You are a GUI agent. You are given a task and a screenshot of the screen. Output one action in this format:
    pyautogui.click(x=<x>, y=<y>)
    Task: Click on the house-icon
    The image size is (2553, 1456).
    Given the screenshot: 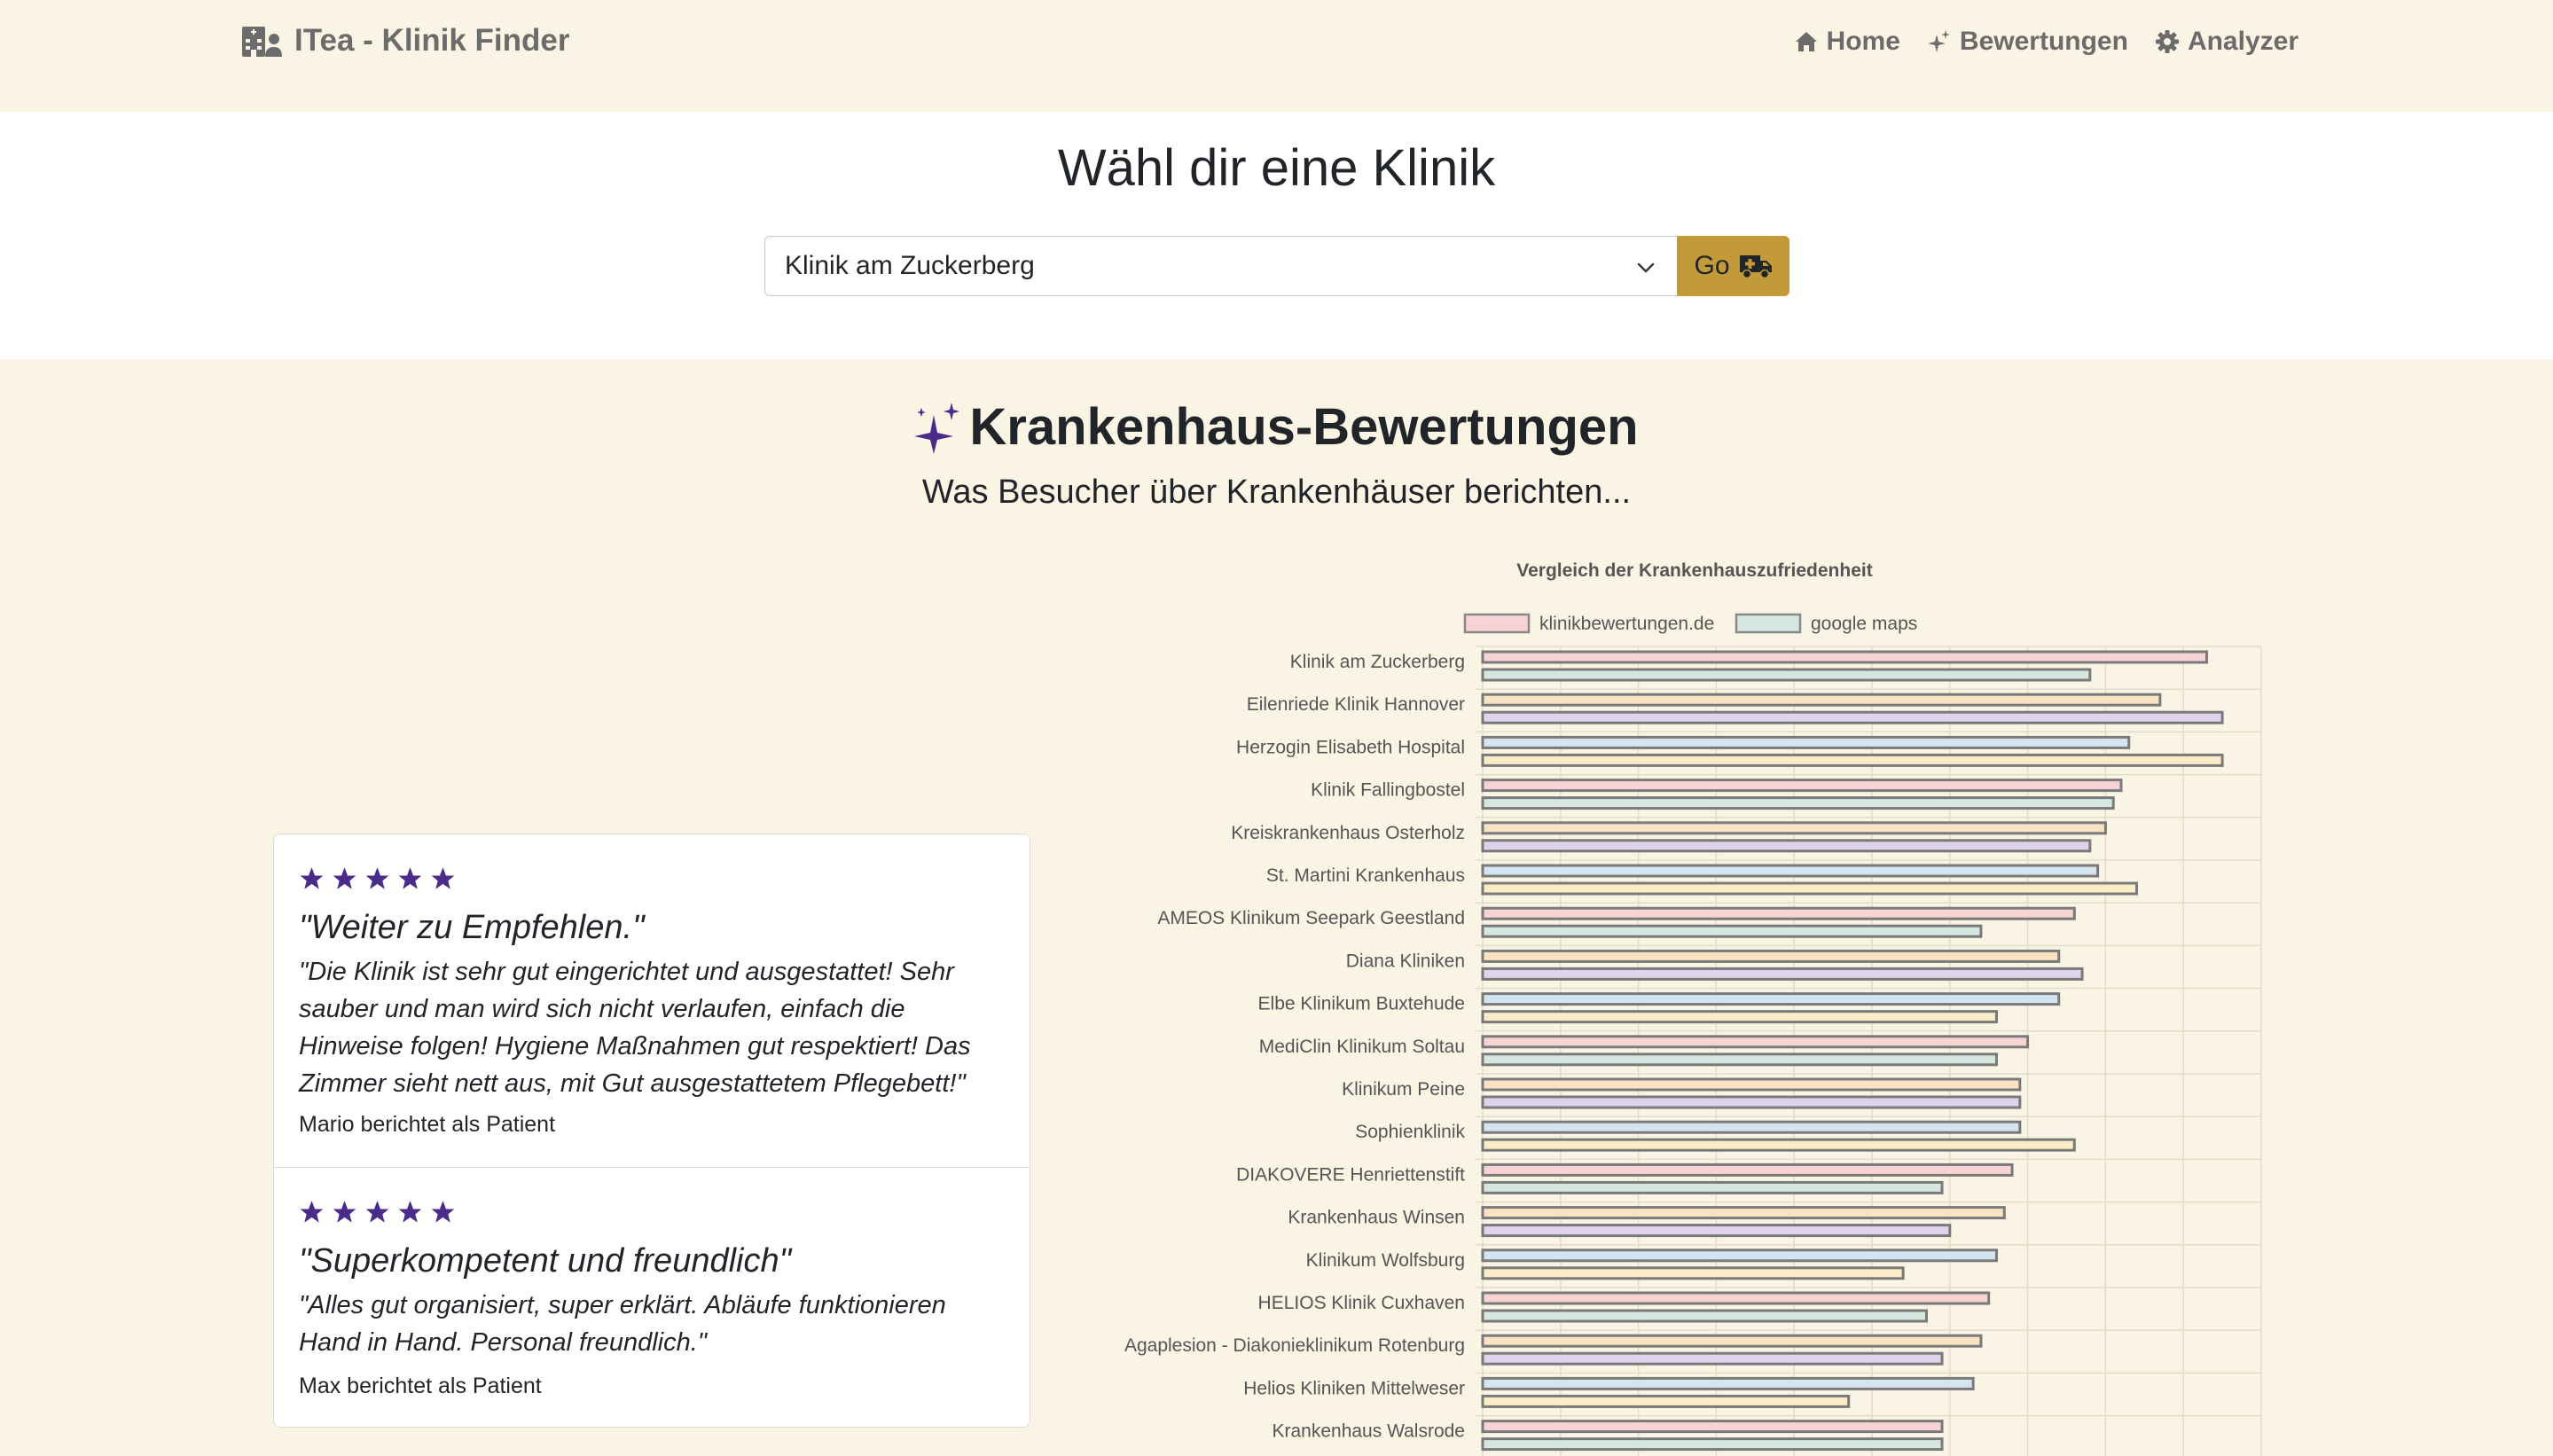 What is the action you would take?
    pyautogui.click(x=1806, y=41)
    